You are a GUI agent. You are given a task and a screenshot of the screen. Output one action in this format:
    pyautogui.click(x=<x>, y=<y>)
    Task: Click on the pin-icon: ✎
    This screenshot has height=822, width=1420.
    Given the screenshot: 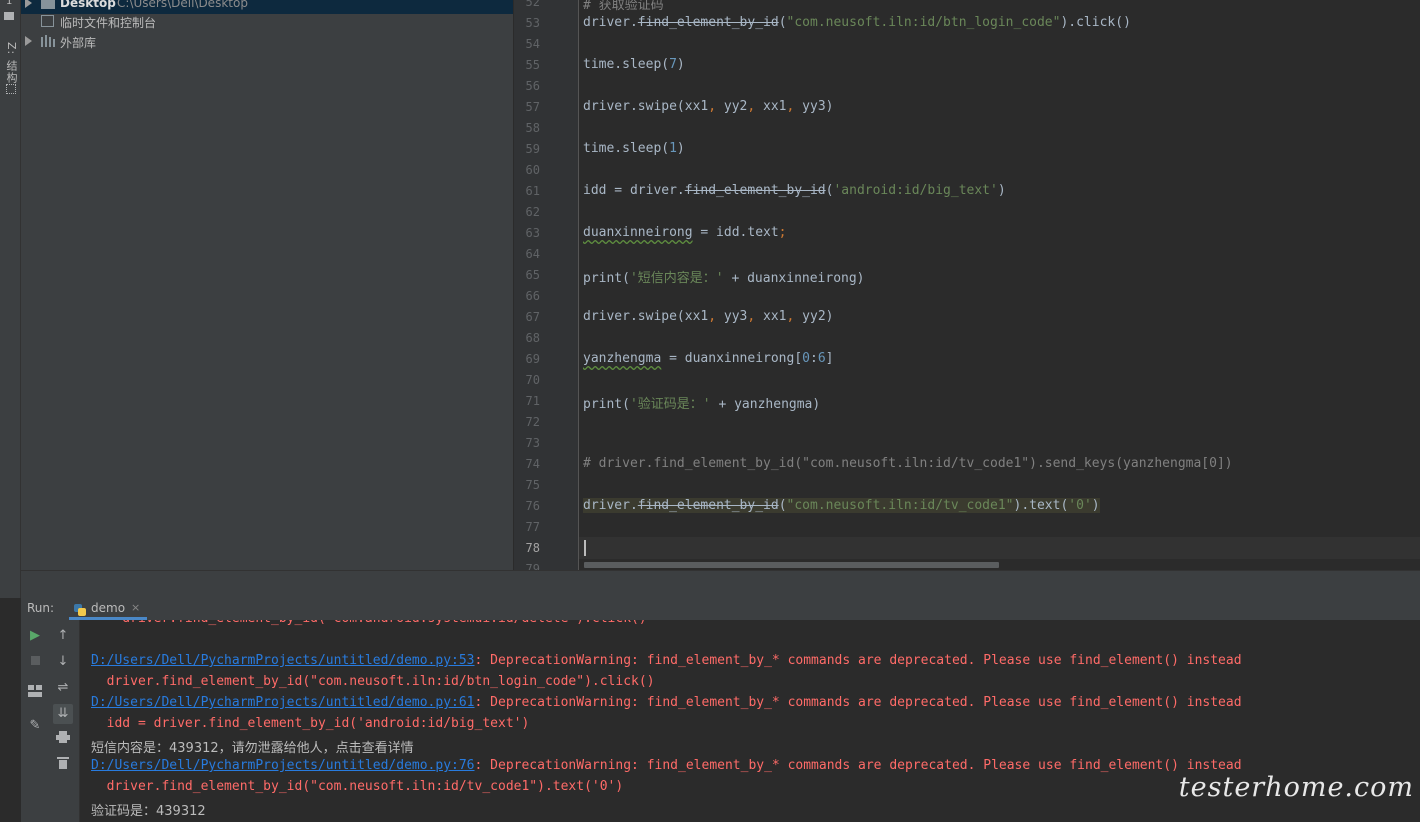 What is the action you would take?
    pyautogui.click(x=35, y=726)
    